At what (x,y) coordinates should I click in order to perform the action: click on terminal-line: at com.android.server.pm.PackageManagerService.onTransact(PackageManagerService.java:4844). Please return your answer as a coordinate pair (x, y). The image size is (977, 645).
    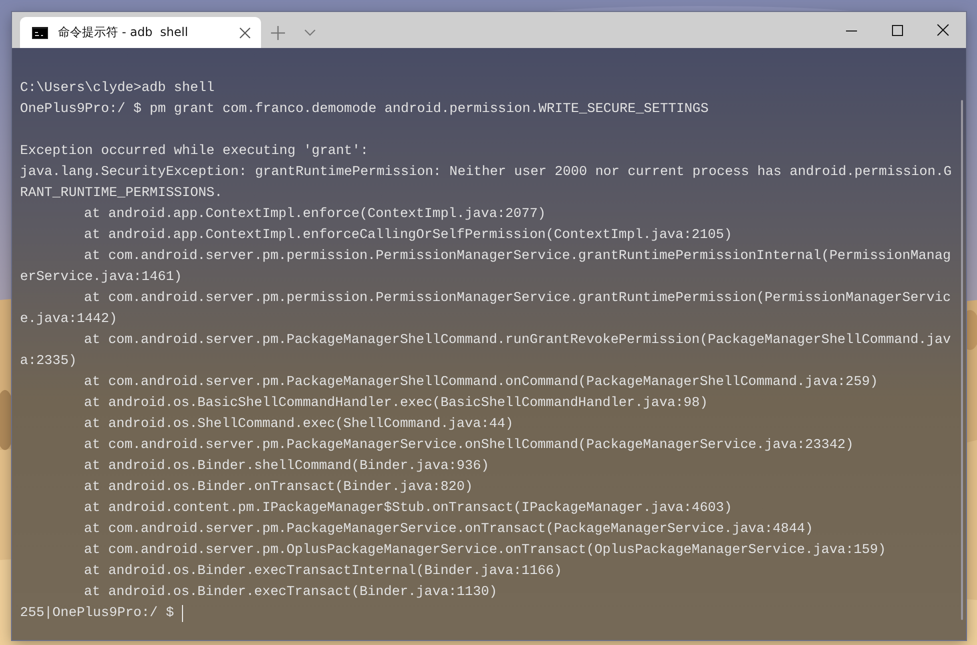
    Looking at the image, I should click on (449, 530).